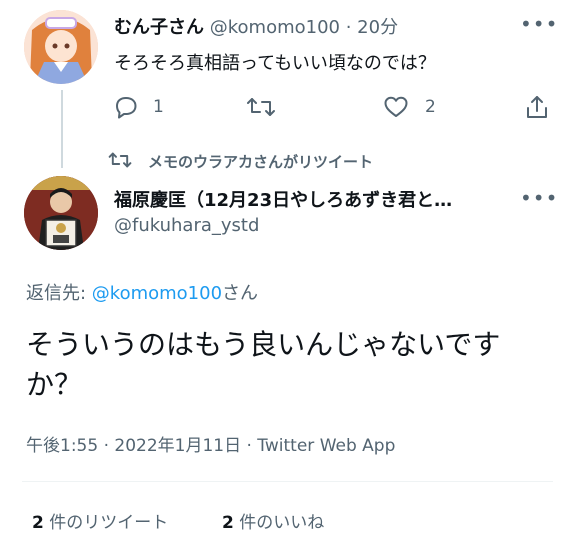  What do you see at coordinates (210, 443) in the screenshot?
I see `tweet-timestamp: 午後1:55 · 2022年1月11日 · Twitter Web App` at bounding box center [210, 443].